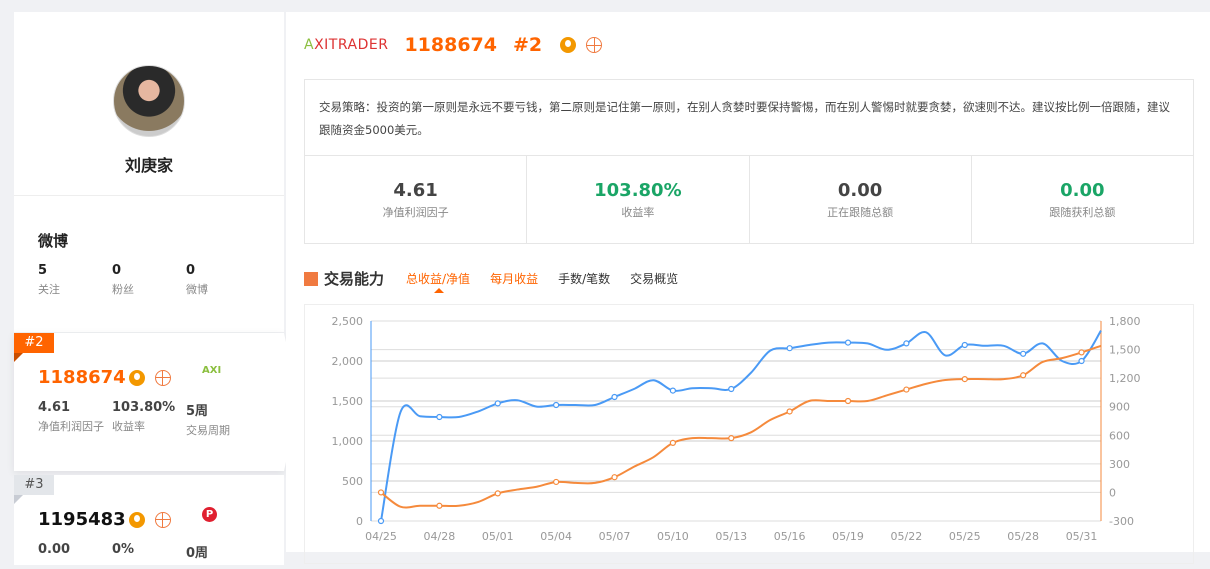 The width and height of the screenshot is (1210, 569). Describe the element at coordinates (907, 536) in the screenshot. I see `x-tick-label: 05/22` at that location.